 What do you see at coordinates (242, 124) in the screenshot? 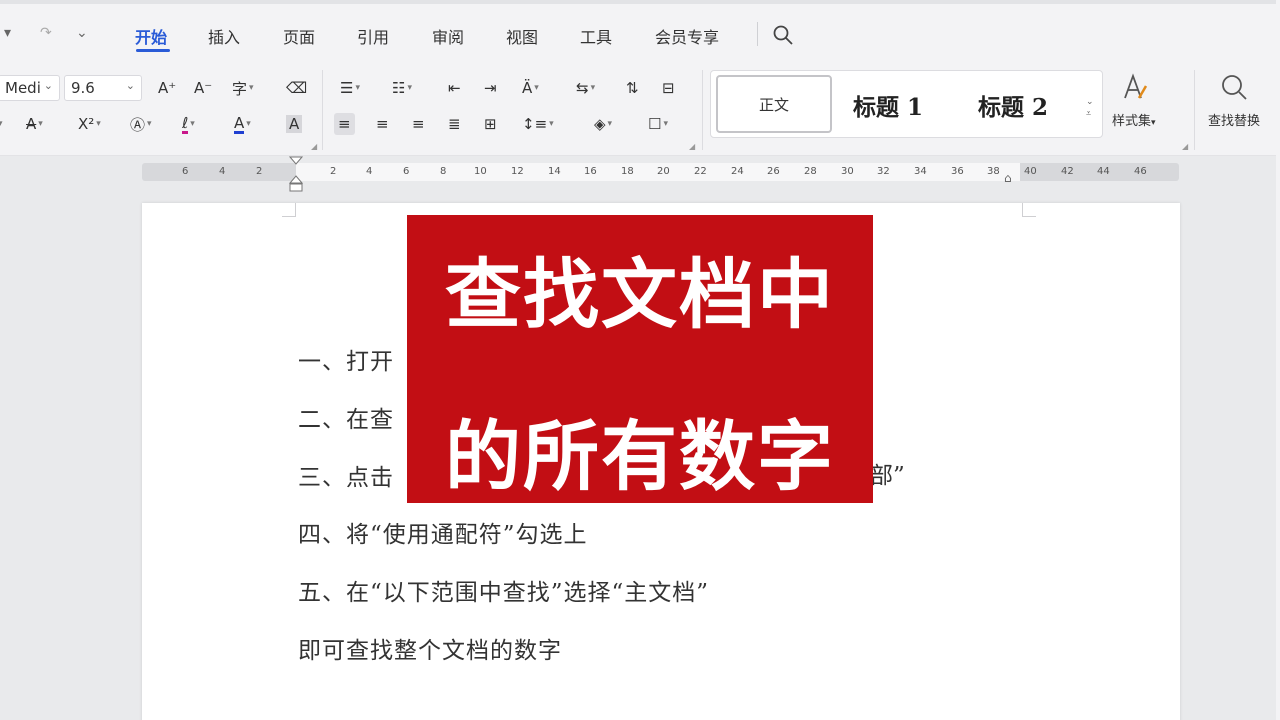
I see `font-color-button: A ▾` at bounding box center [242, 124].